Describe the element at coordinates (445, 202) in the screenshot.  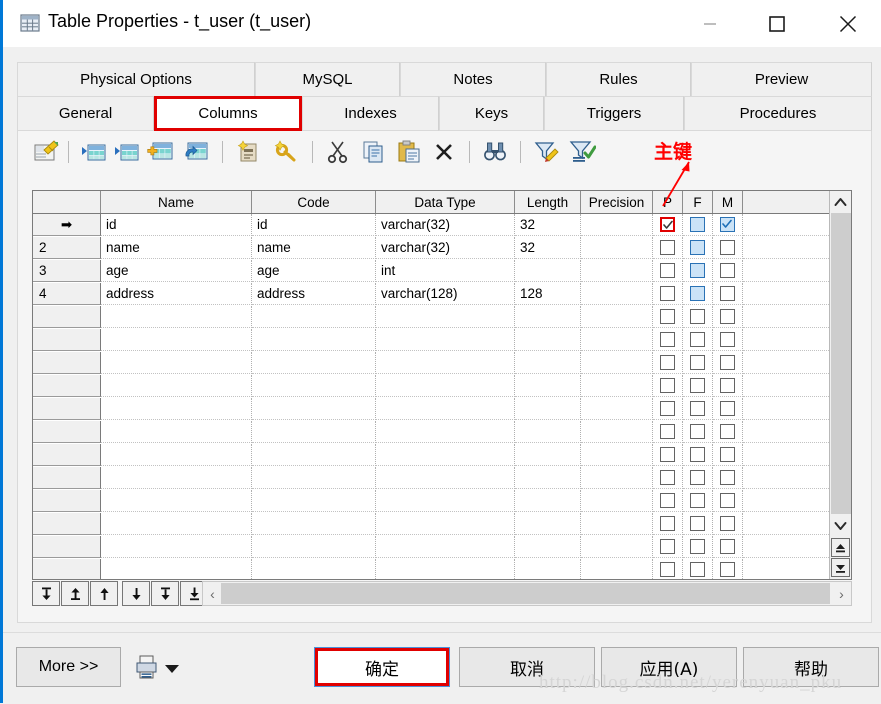
I see `grid-header-datatype: Data Type` at that location.